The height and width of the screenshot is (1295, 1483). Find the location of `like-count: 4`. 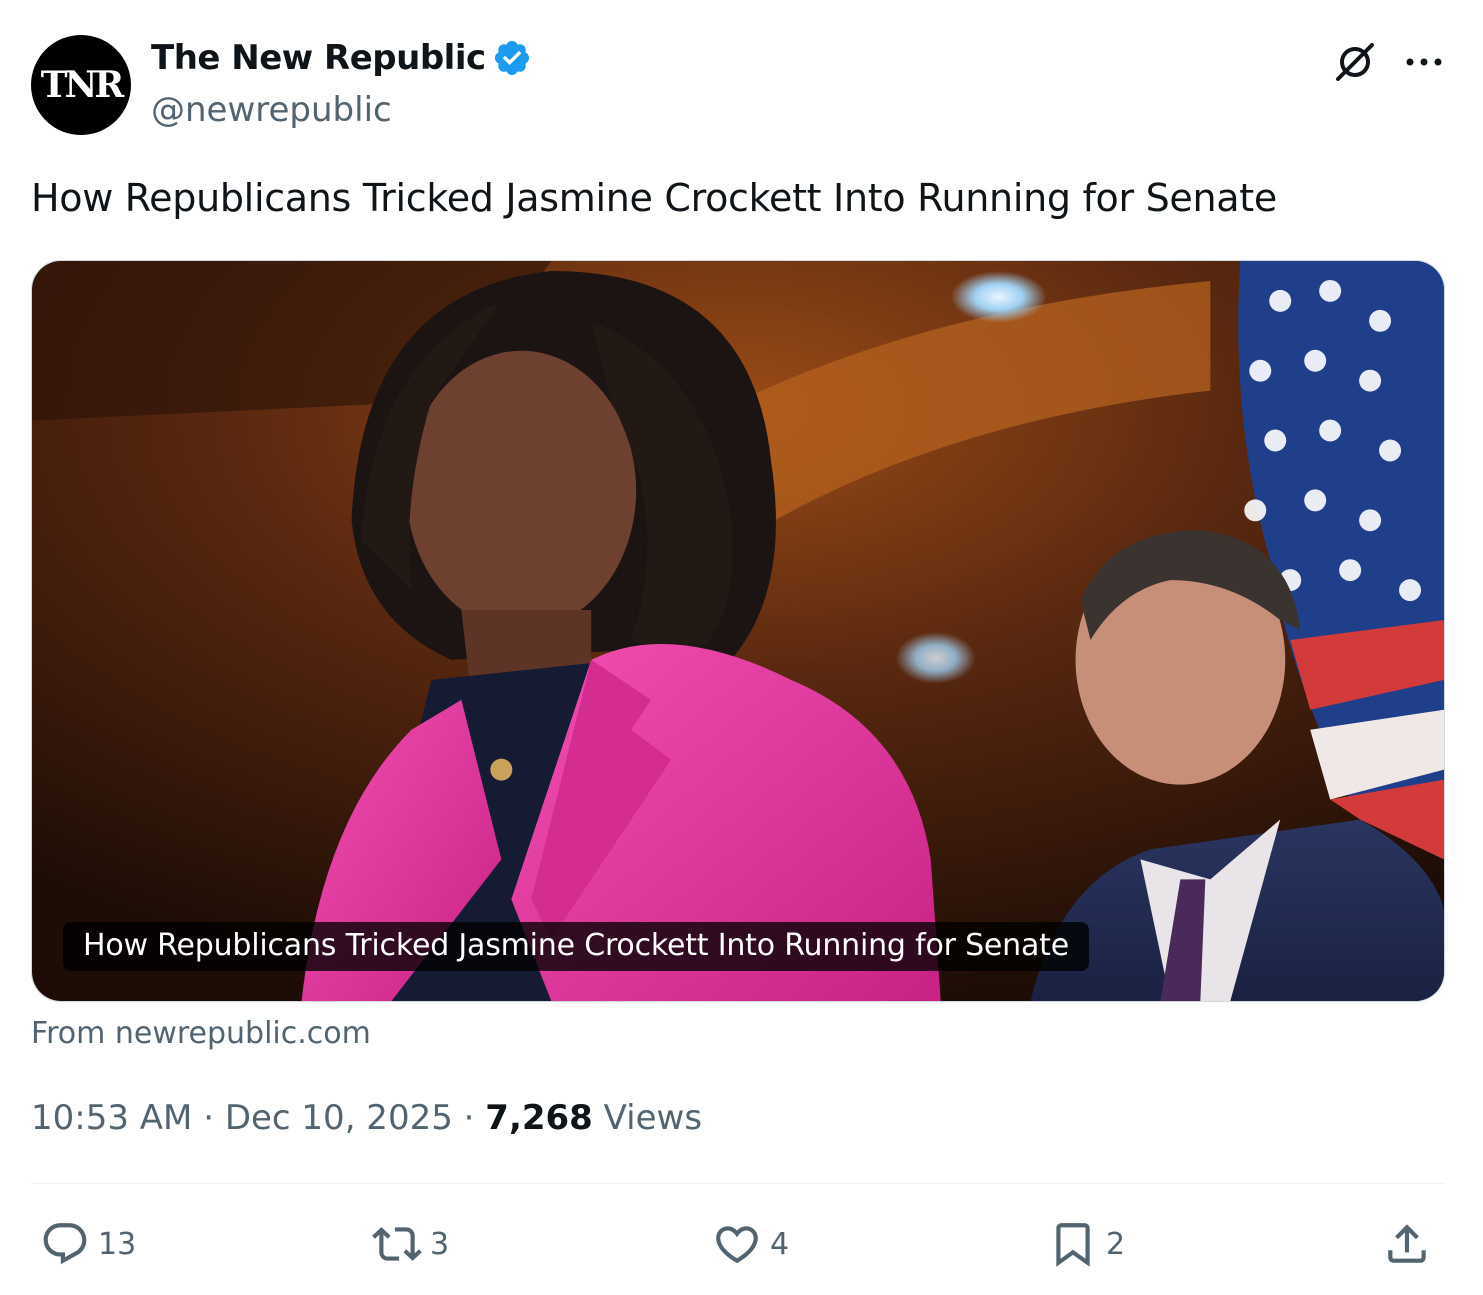

like-count: 4 is located at coordinates (780, 1244).